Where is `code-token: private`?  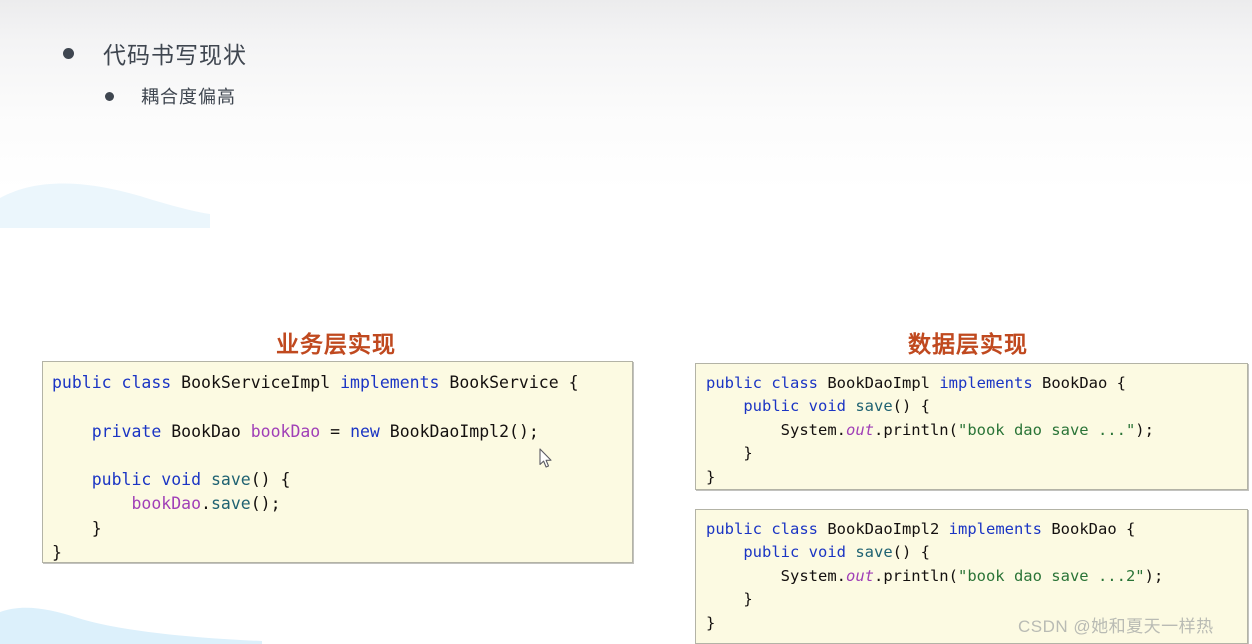
code-token: private is located at coordinates (126, 431).